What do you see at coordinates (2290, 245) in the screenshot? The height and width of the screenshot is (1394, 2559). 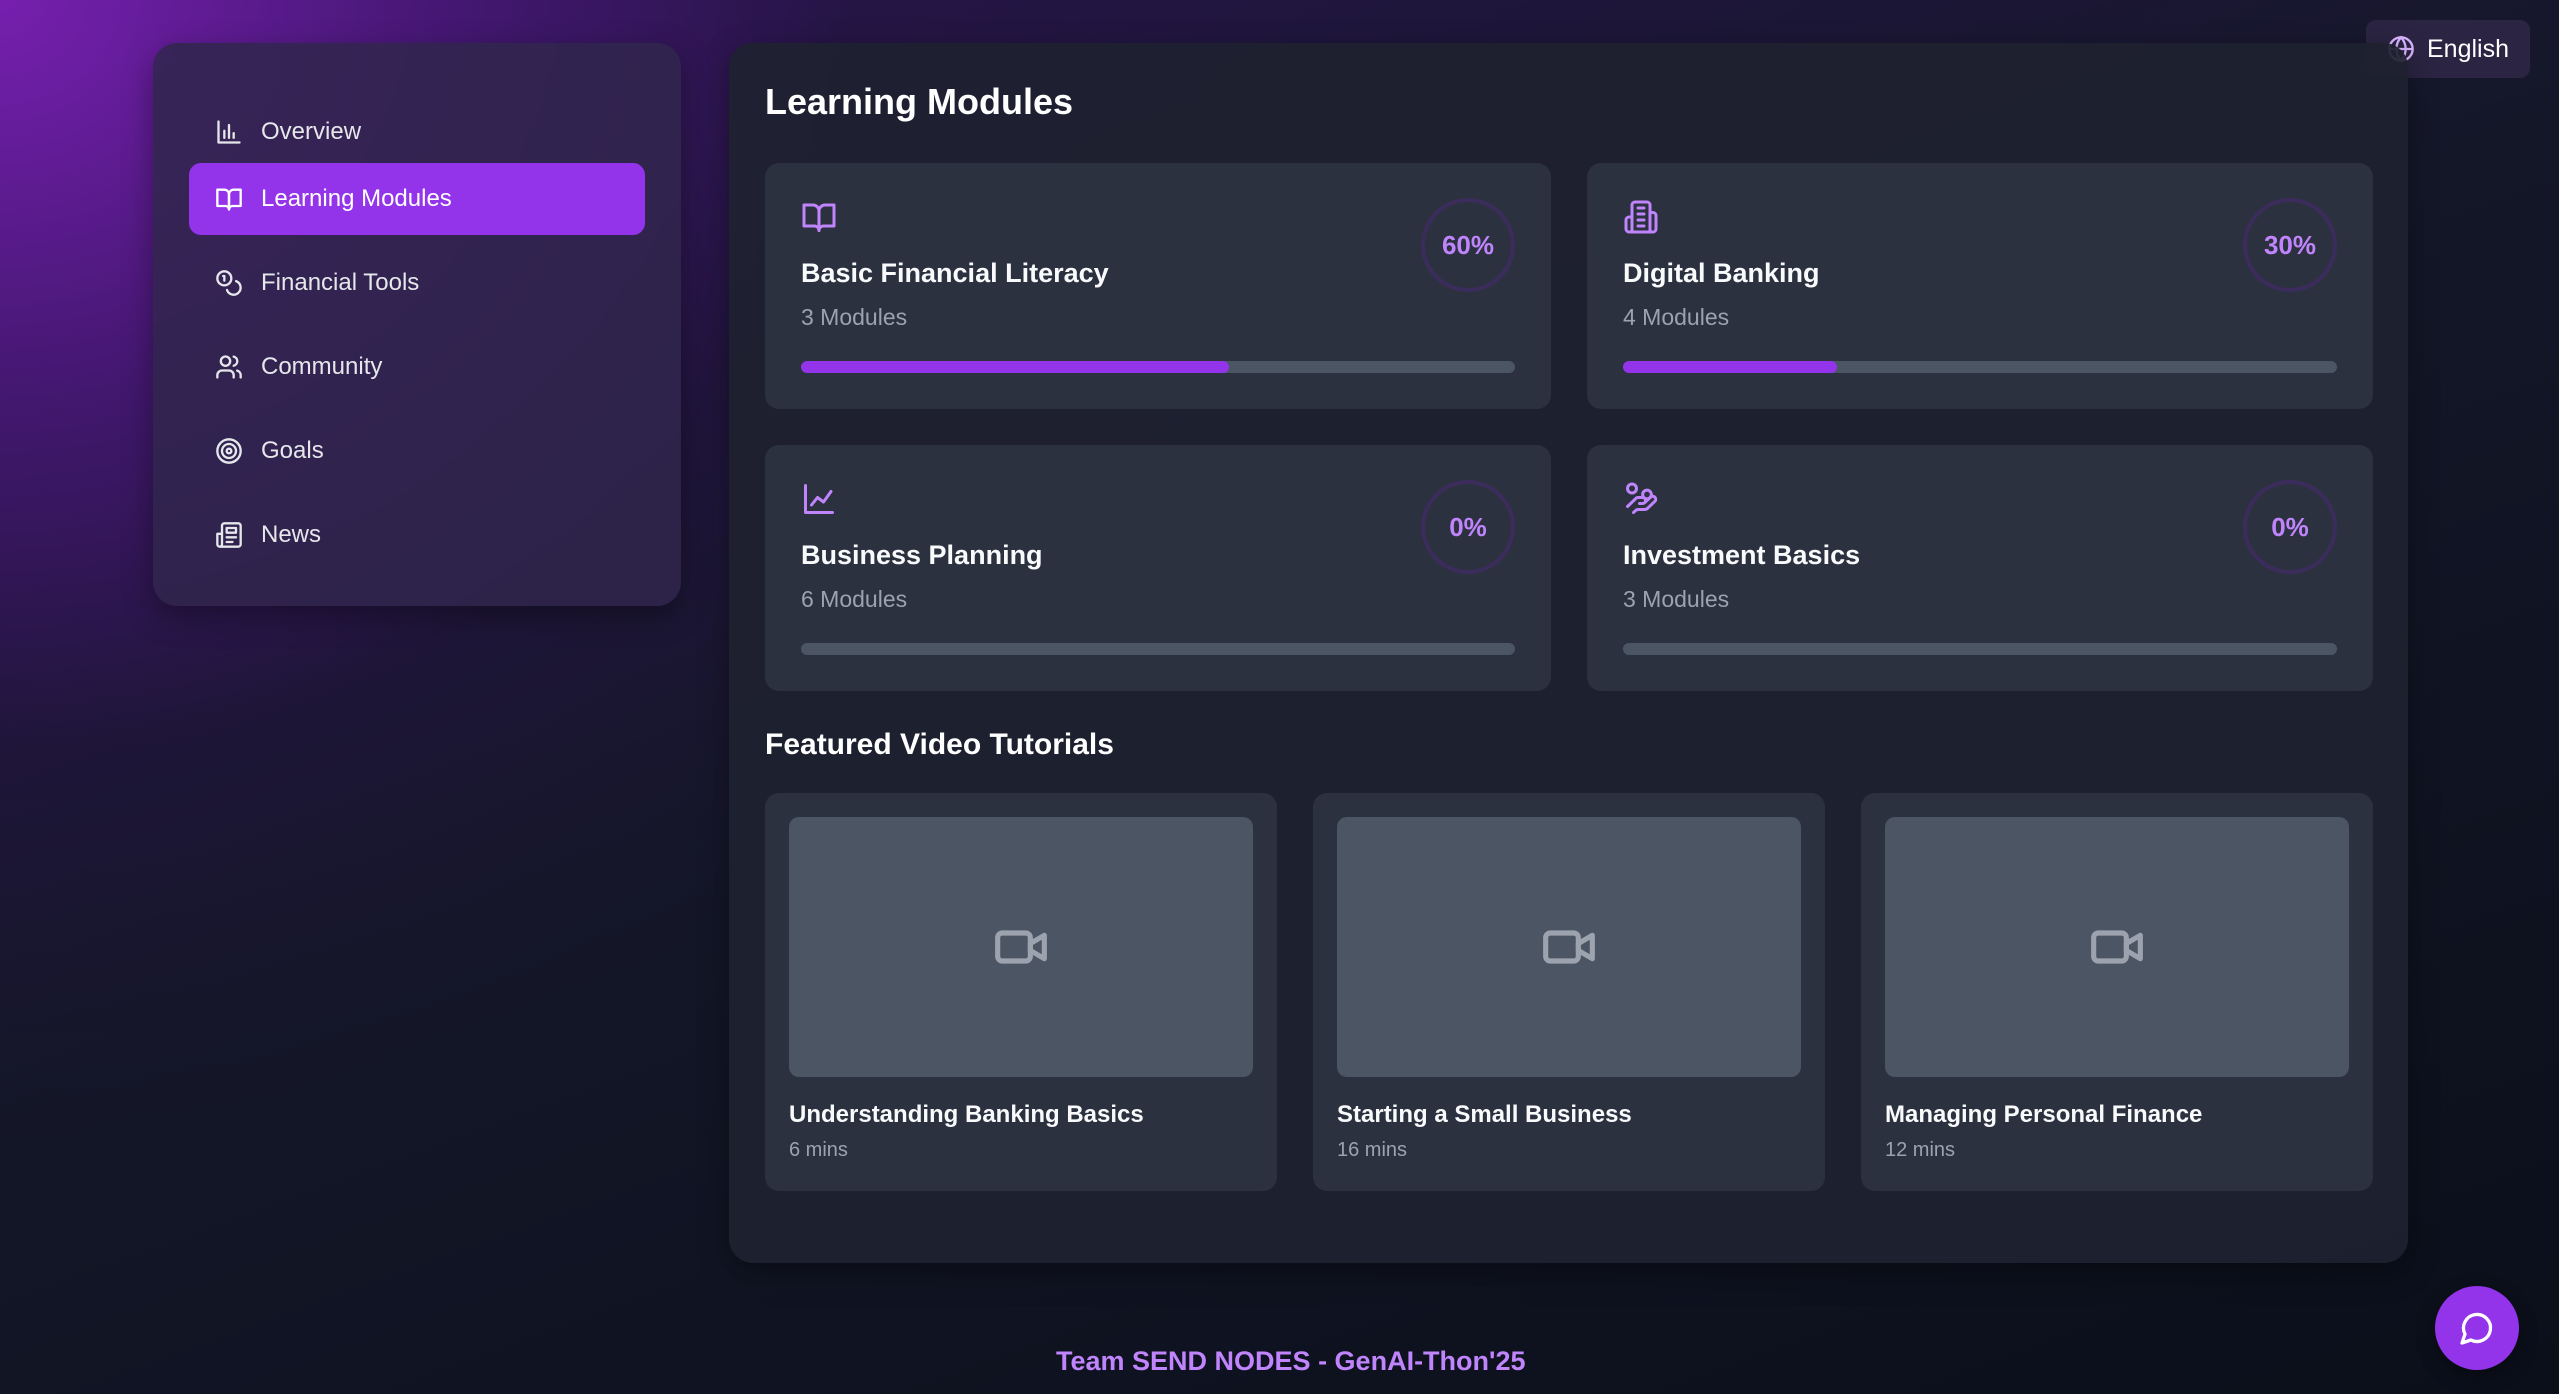 I see `progress-ring: 30%` at bounding box center [2290, 245].